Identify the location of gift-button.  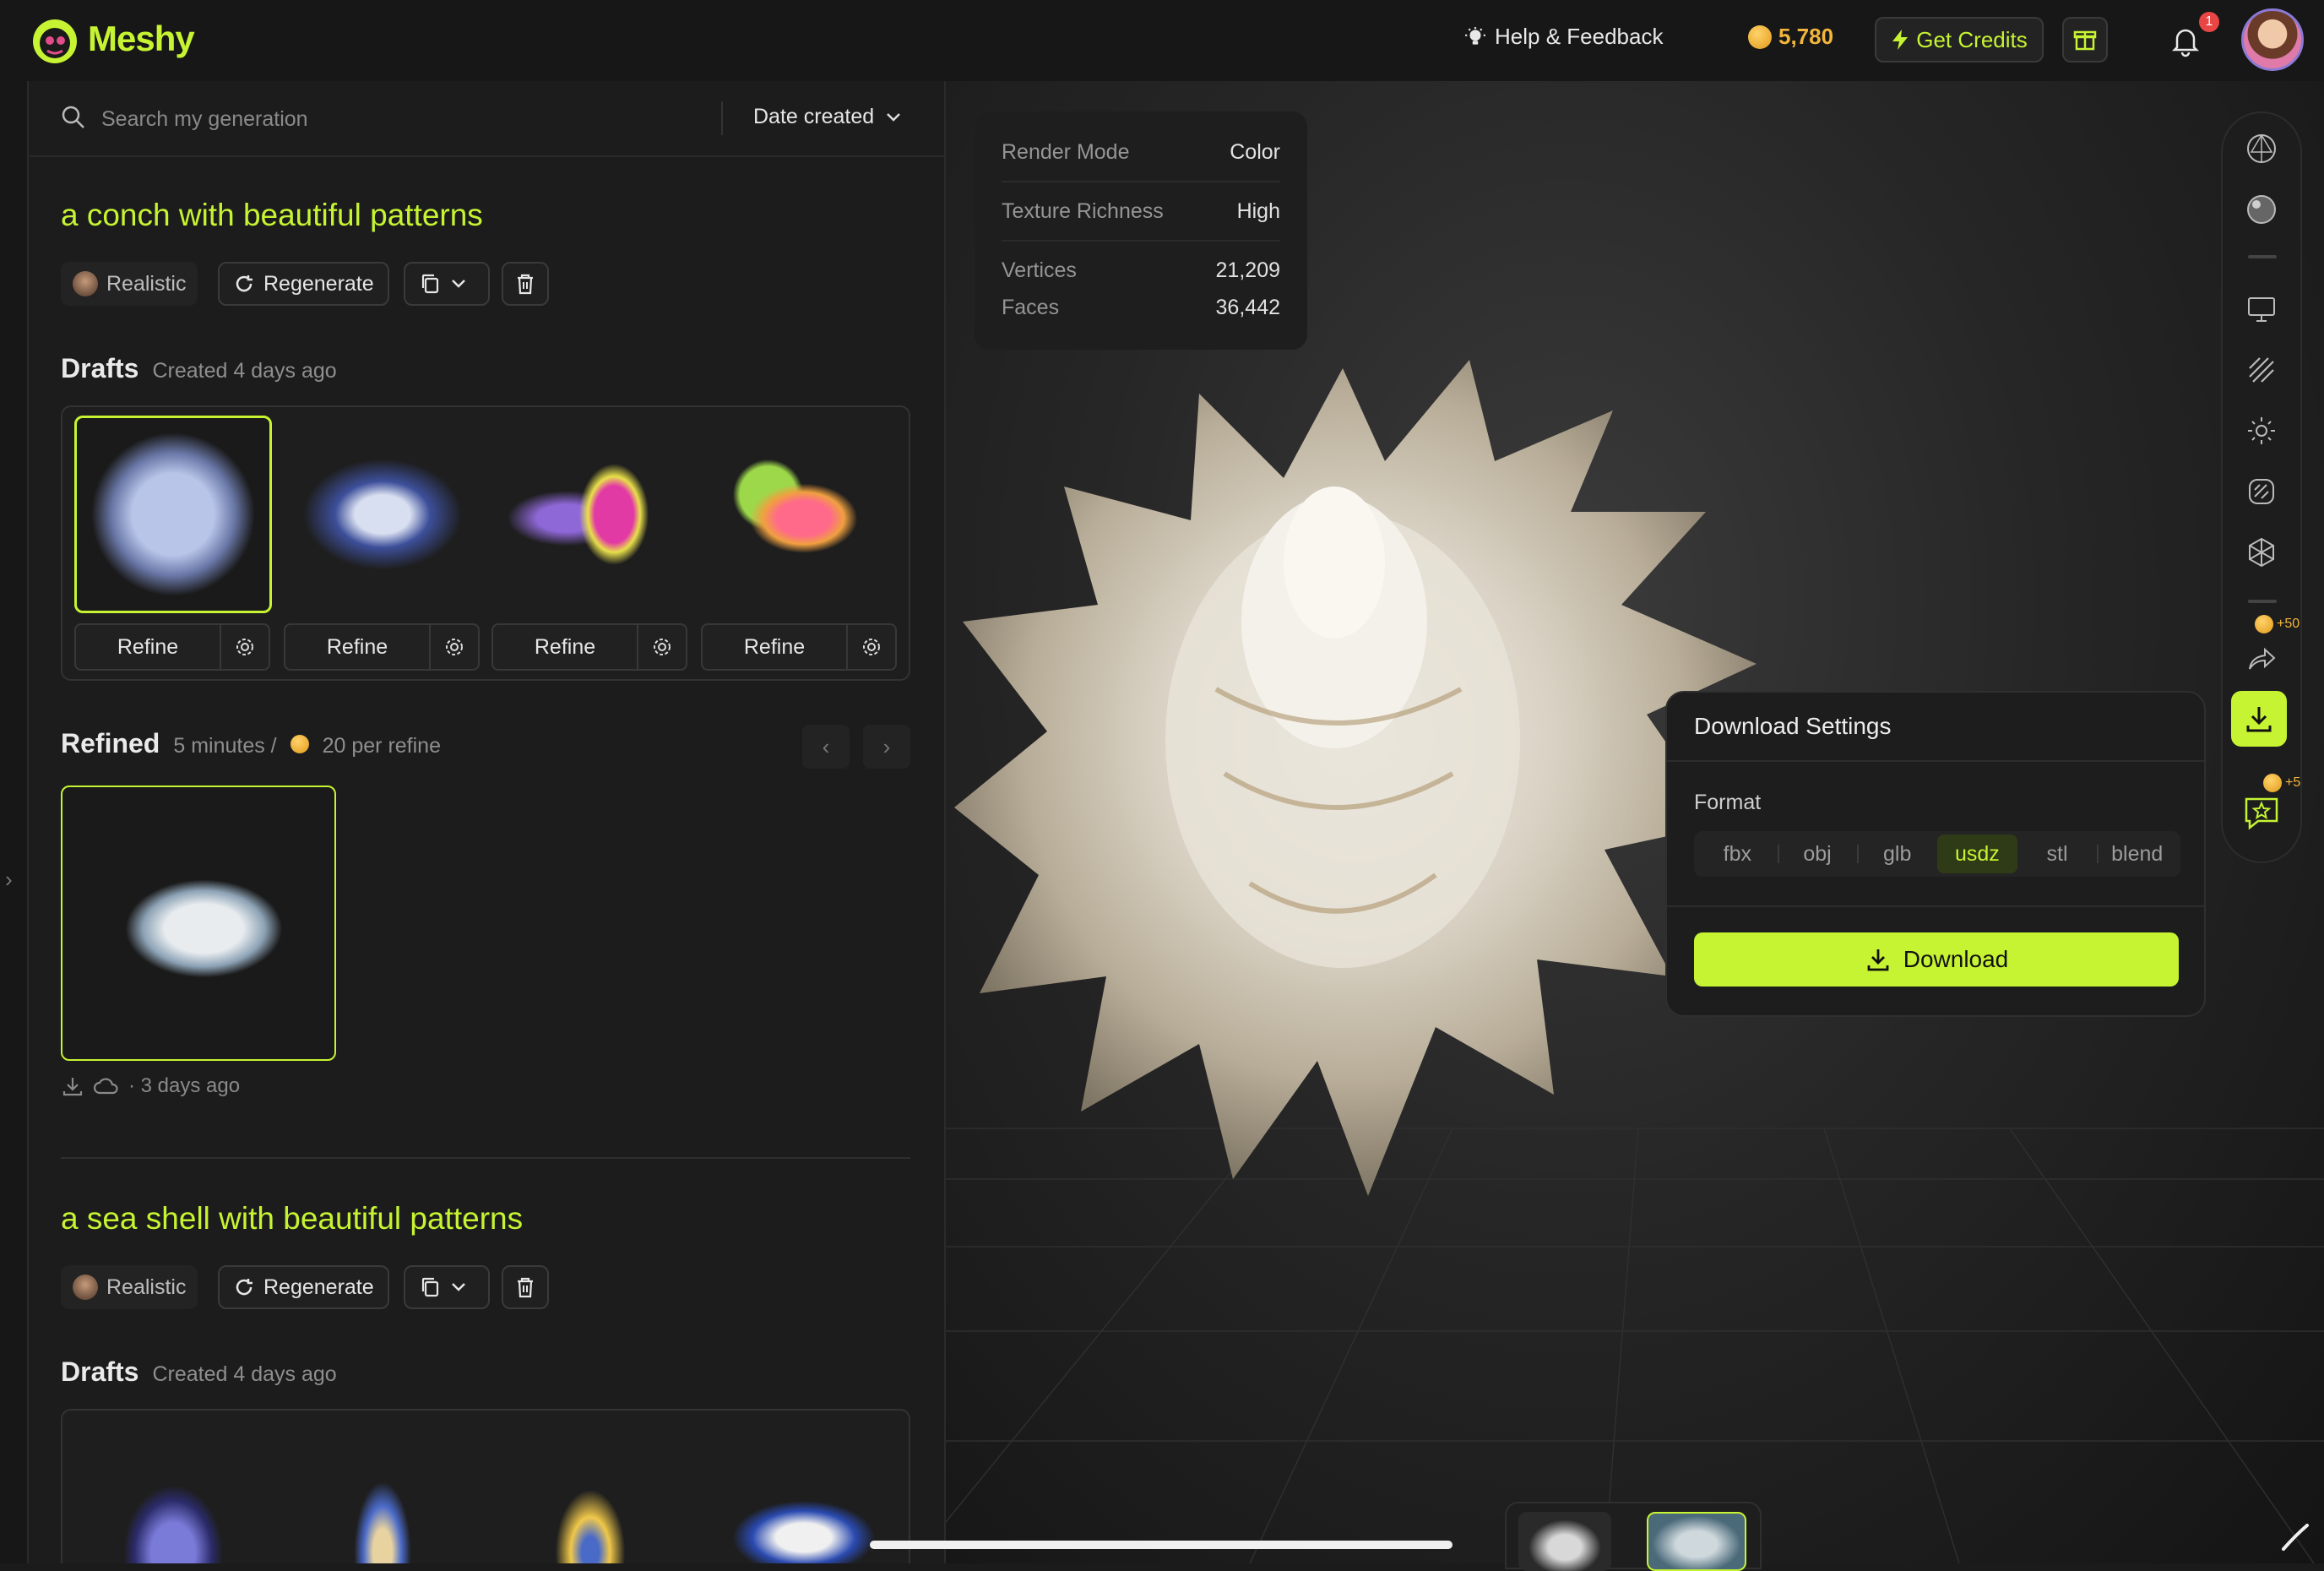
(2085, 40).